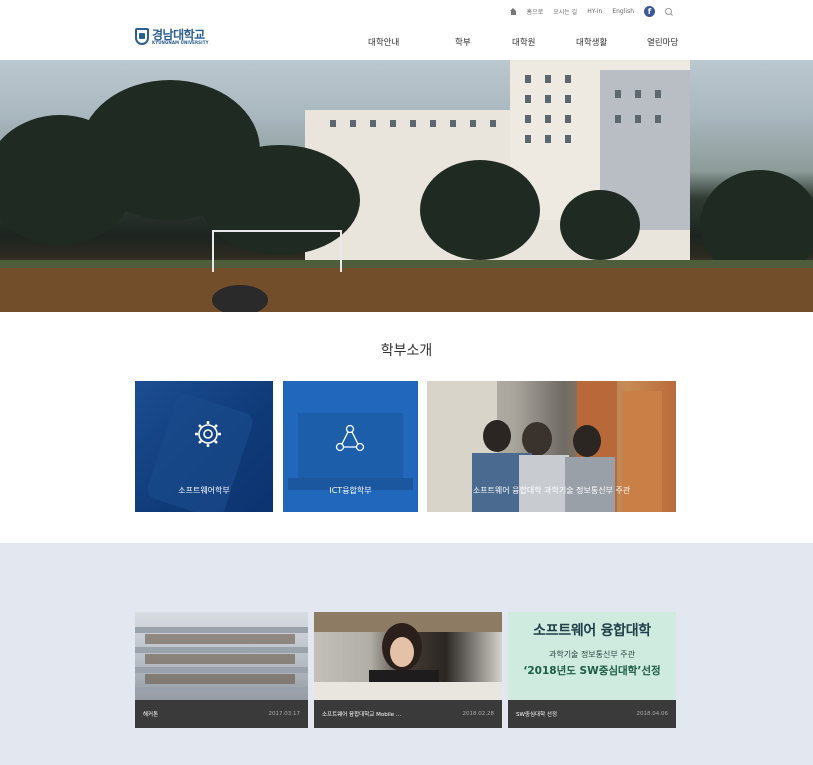 Image resolution: width=813 pixels, height=765 pixels. What do you see at coordinates (383, 42) in the screenshot?
I see `nav-about: 대학안내` at bounding box center [383, 42].